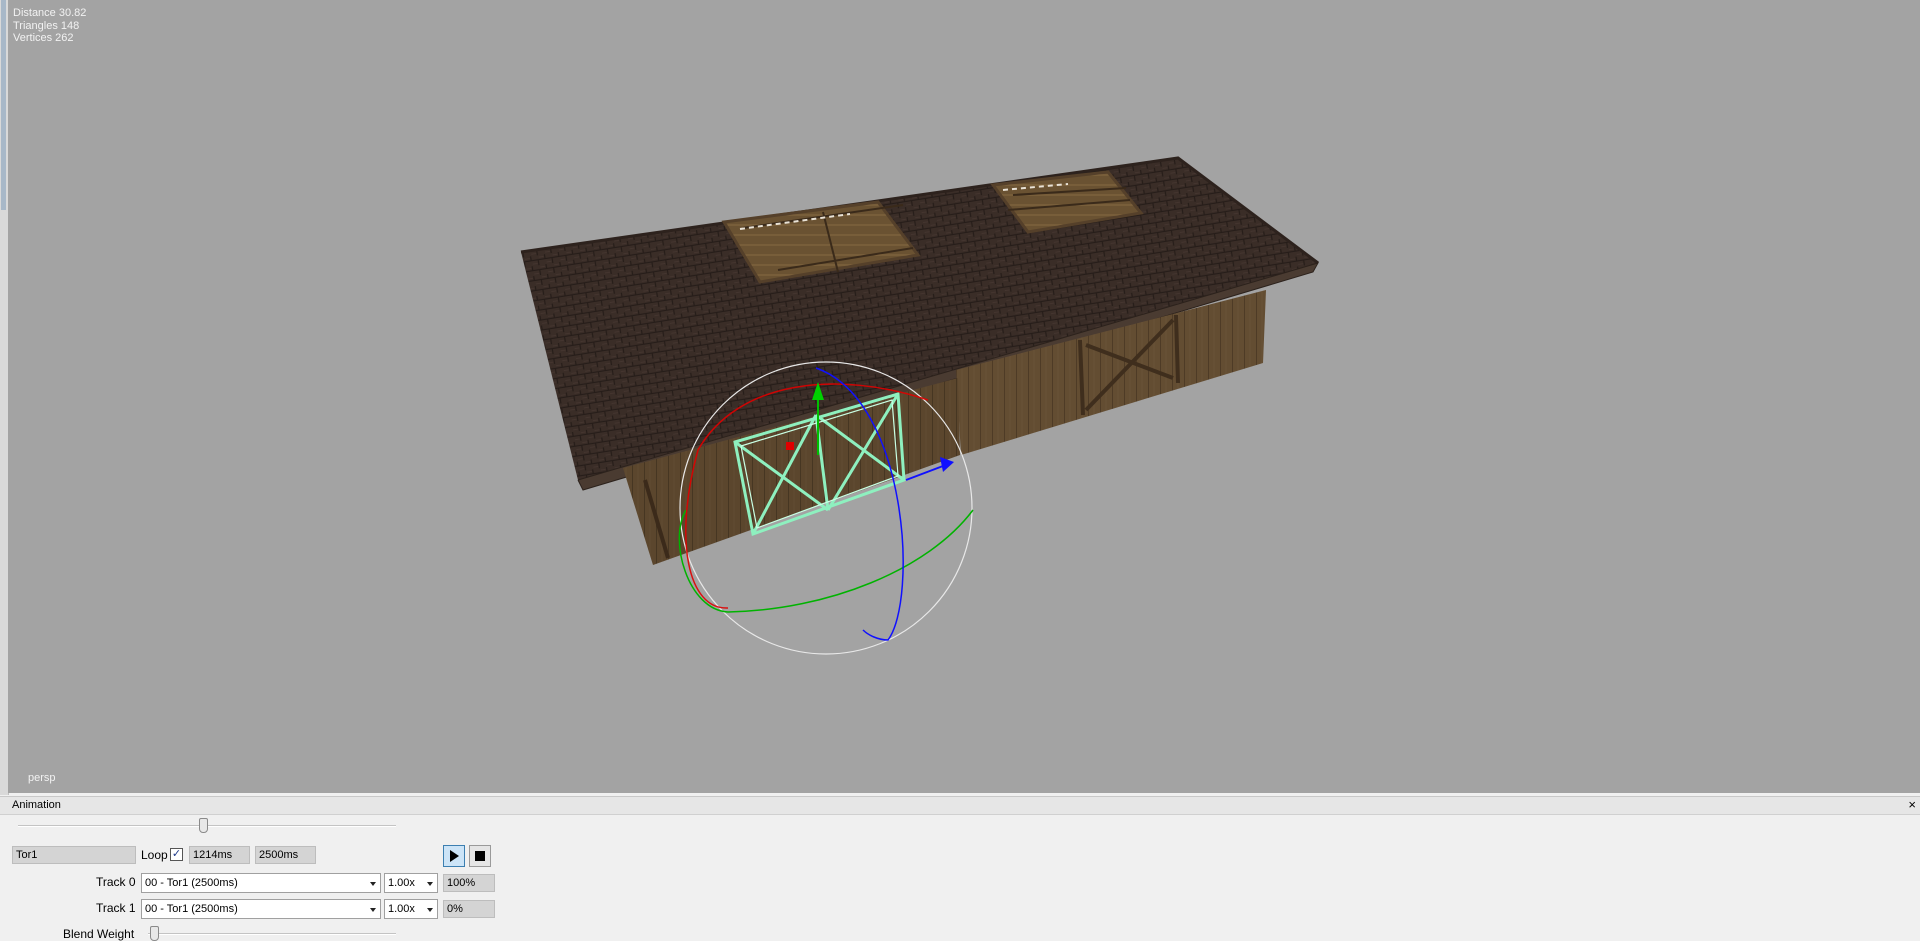  I want to click on track-0-speed-value: 1.00x, so click(401, 883).